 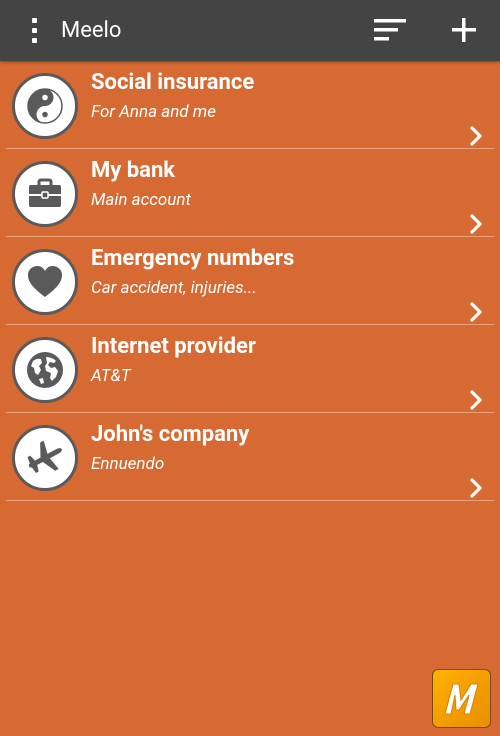 What do you see at coordinates (133, 170) in the screenshot?
I see `list-item-title: My bank` at bounding box center [133, 170].